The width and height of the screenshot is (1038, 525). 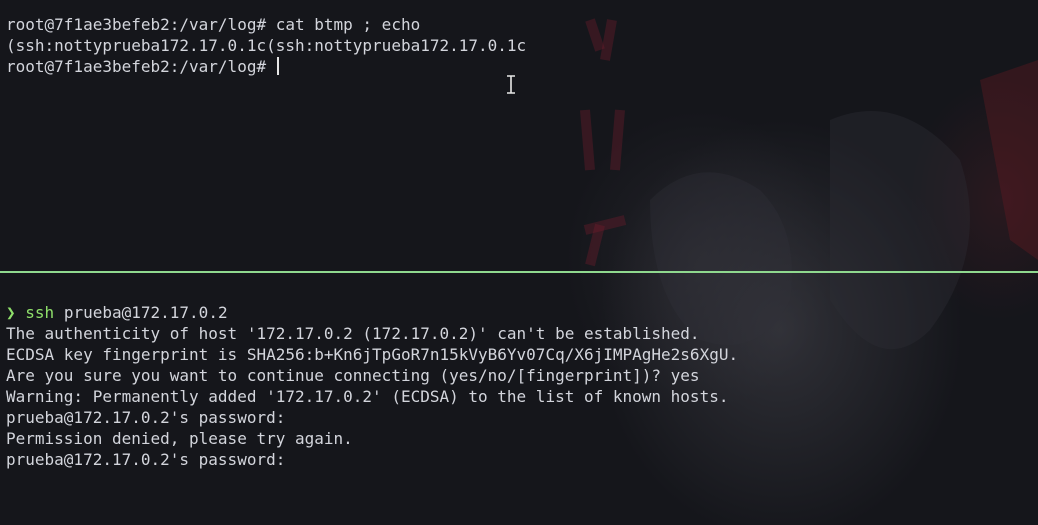 I want to click on command-args: prueba@172.17.0.2, so click(x=141, y=312).